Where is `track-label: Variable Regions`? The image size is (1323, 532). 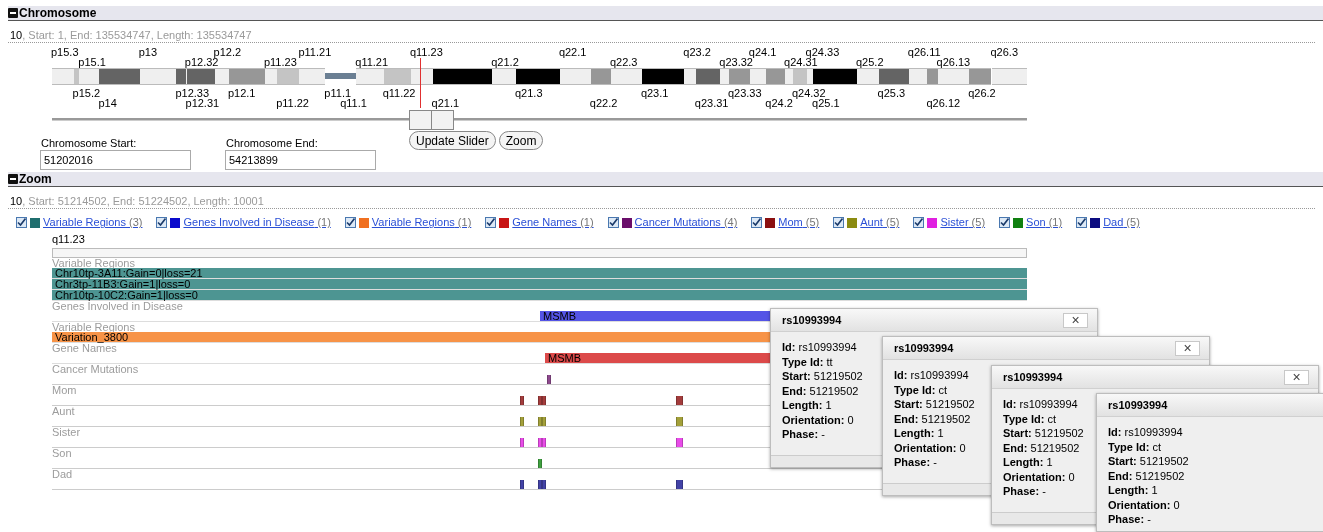
track-label: Variable Regions is located at coordinates (93, 263).